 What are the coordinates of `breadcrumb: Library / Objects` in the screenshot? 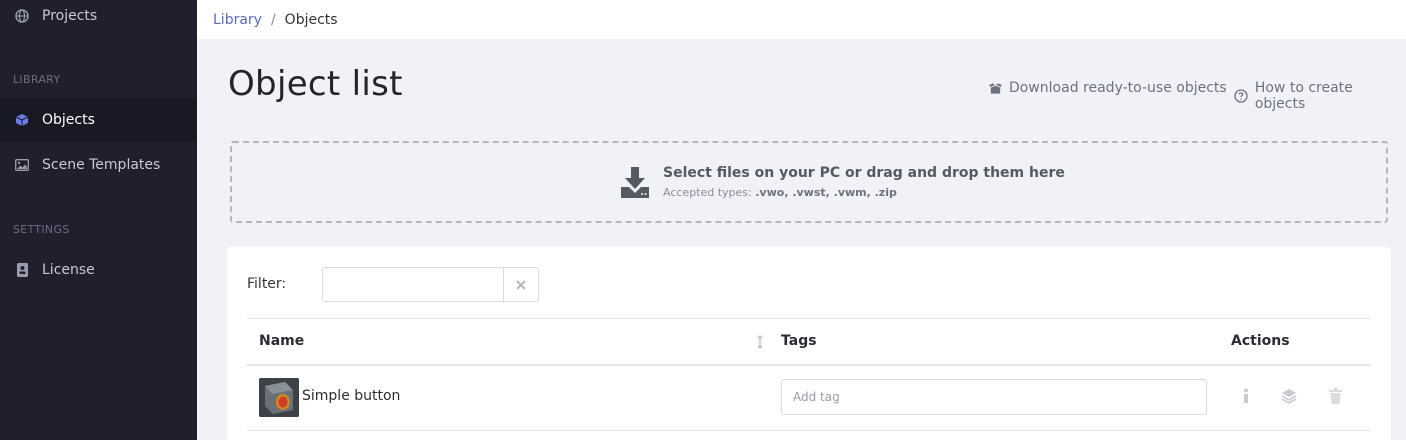 It's located at (801, 19).